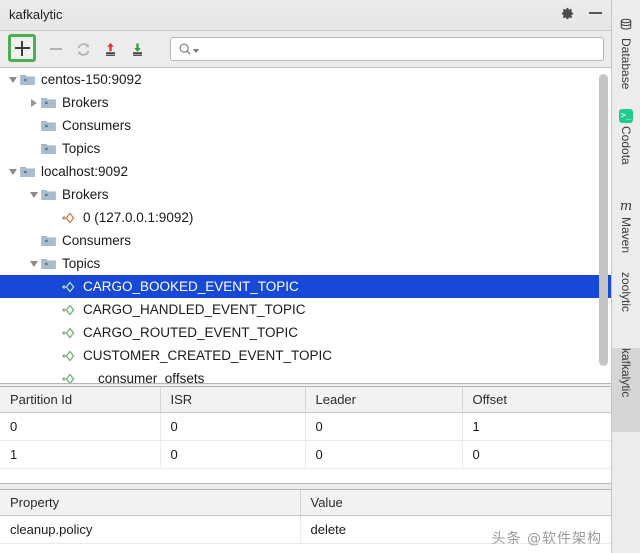 Image resolution: width=640 pixels, height=553 pixels. Describe the element at coordinates (36, 14) in the screenshot. I see `page-title: kafkalytic` at that location.